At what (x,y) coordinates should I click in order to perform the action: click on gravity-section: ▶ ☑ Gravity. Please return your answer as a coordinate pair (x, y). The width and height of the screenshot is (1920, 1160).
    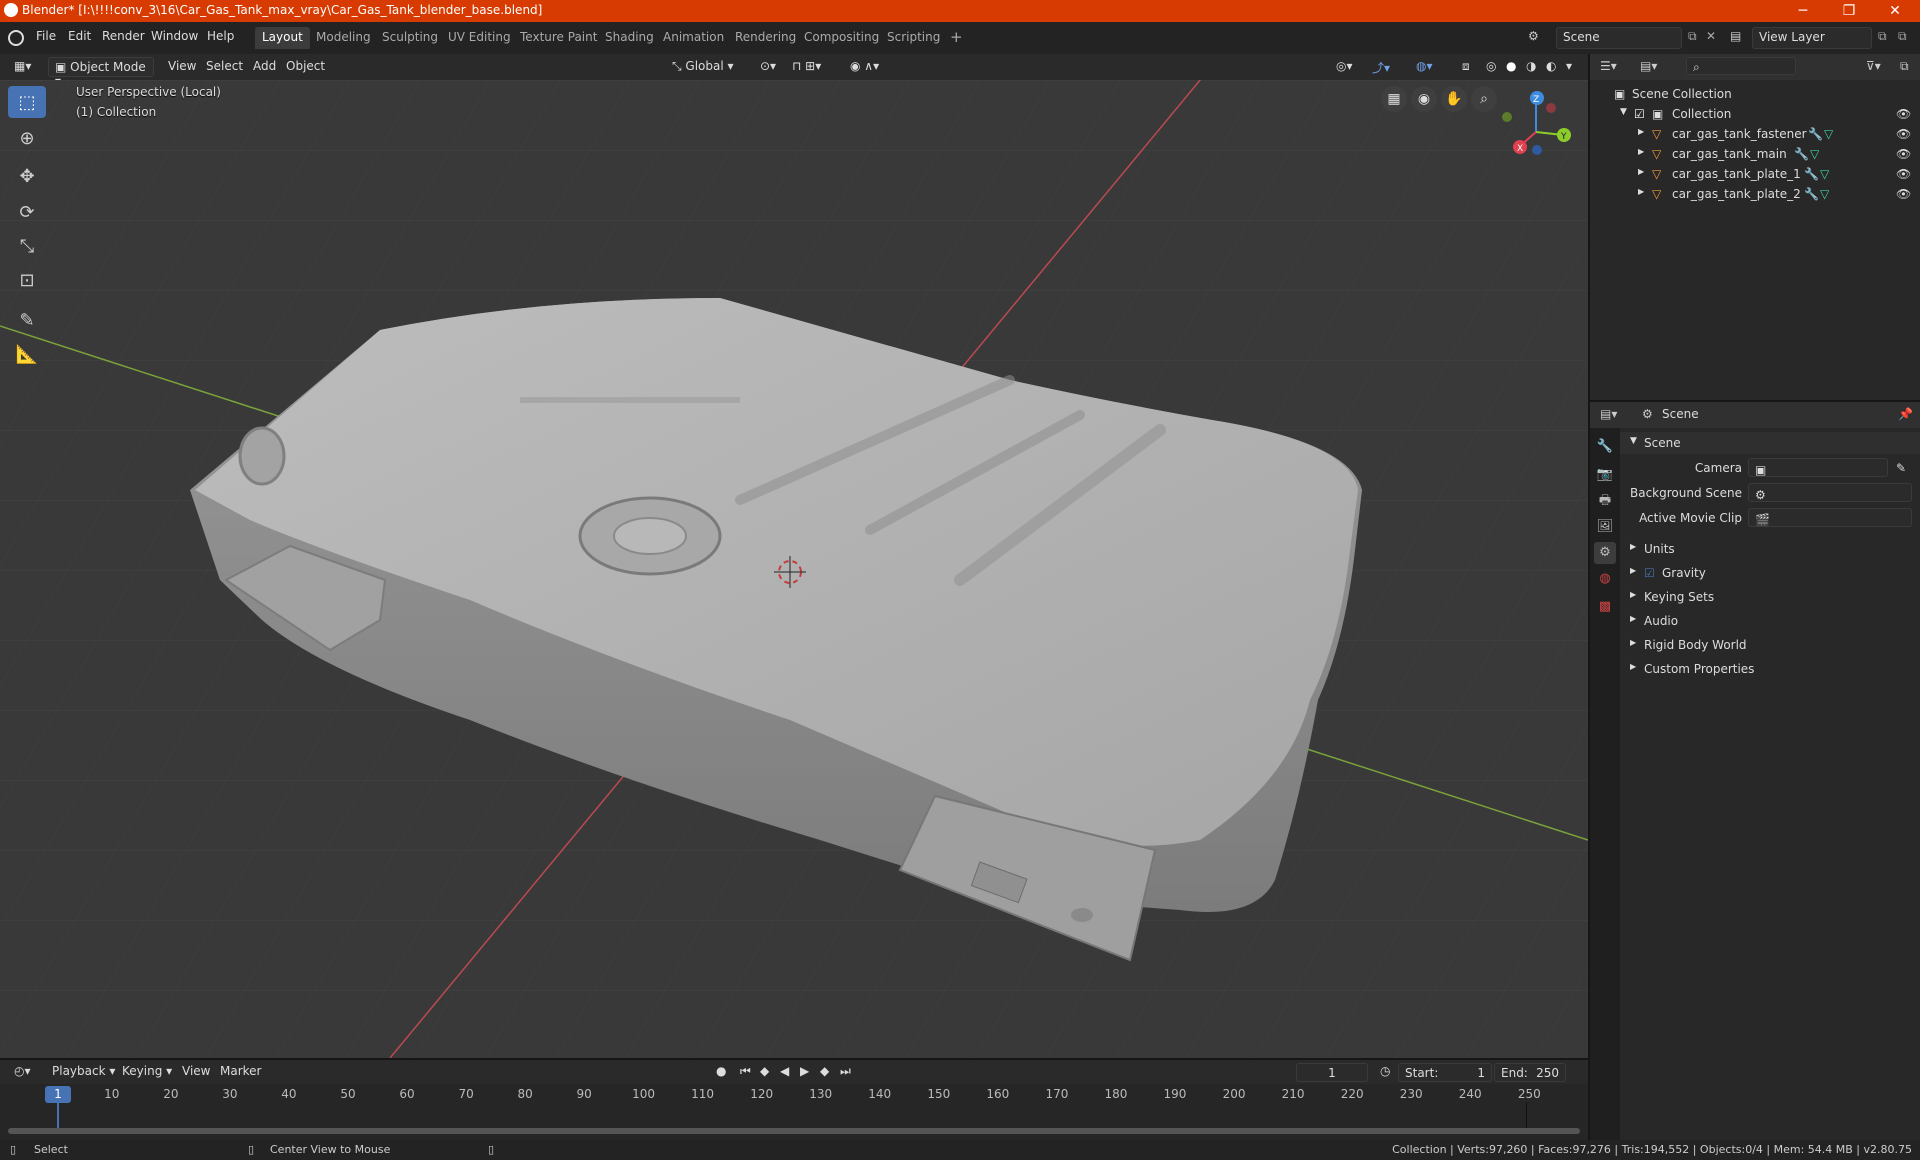
    Looking at the image, I should click on (1770, 573).